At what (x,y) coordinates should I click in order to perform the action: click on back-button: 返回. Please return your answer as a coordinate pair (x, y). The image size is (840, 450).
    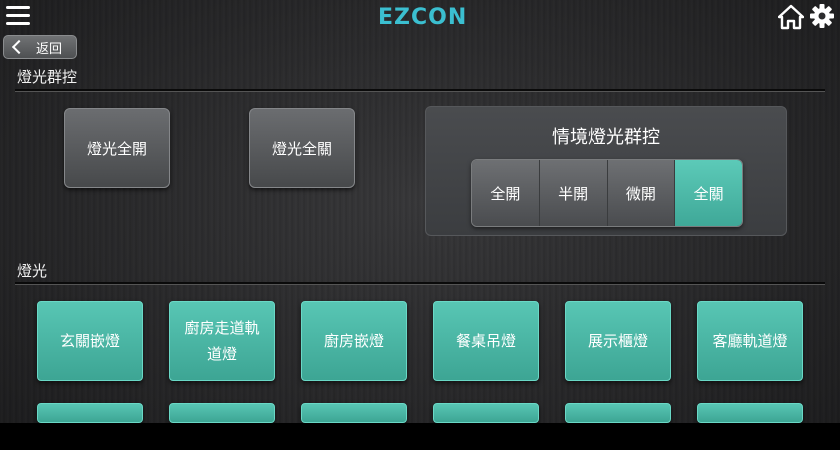
    Looking at the image, I should click on (40, 47).